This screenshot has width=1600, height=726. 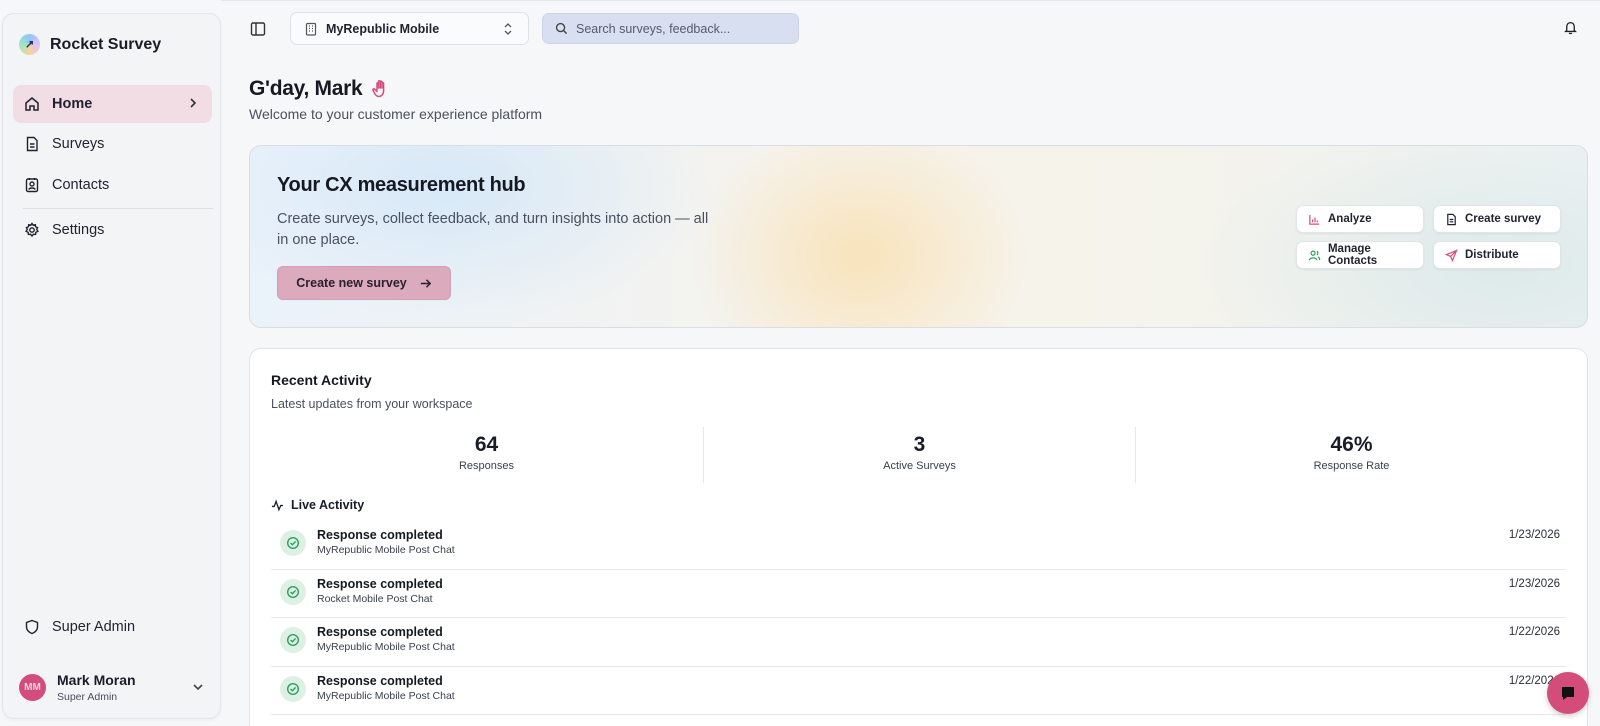 I want to click on activity-pulse-icon, so click(x=277, y=504).